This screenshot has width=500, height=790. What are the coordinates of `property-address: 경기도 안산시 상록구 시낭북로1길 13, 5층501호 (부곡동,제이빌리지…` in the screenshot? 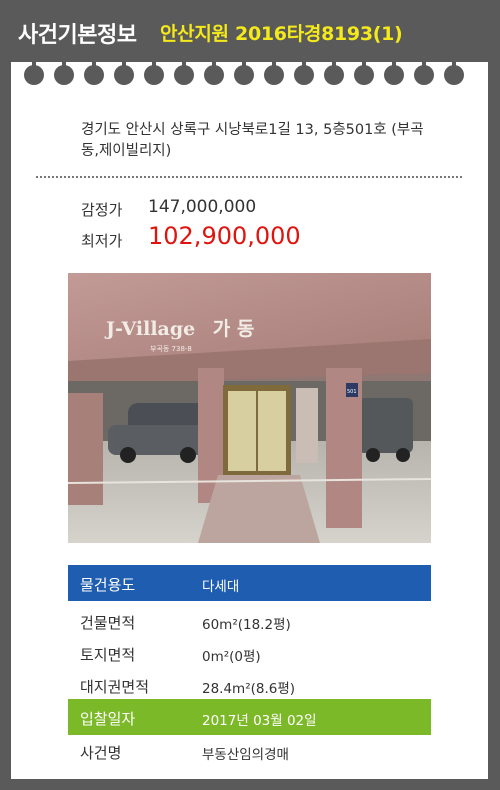 It's located at (252, 140).